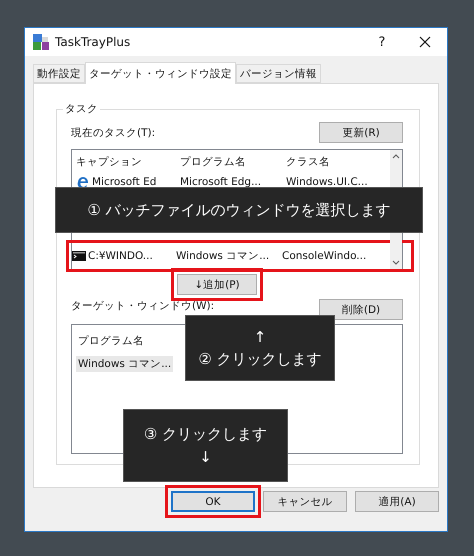 Image resolution: width=474 pixels, height=556 pixels. I want to click on column-header: キャプション, so click(128, 162).